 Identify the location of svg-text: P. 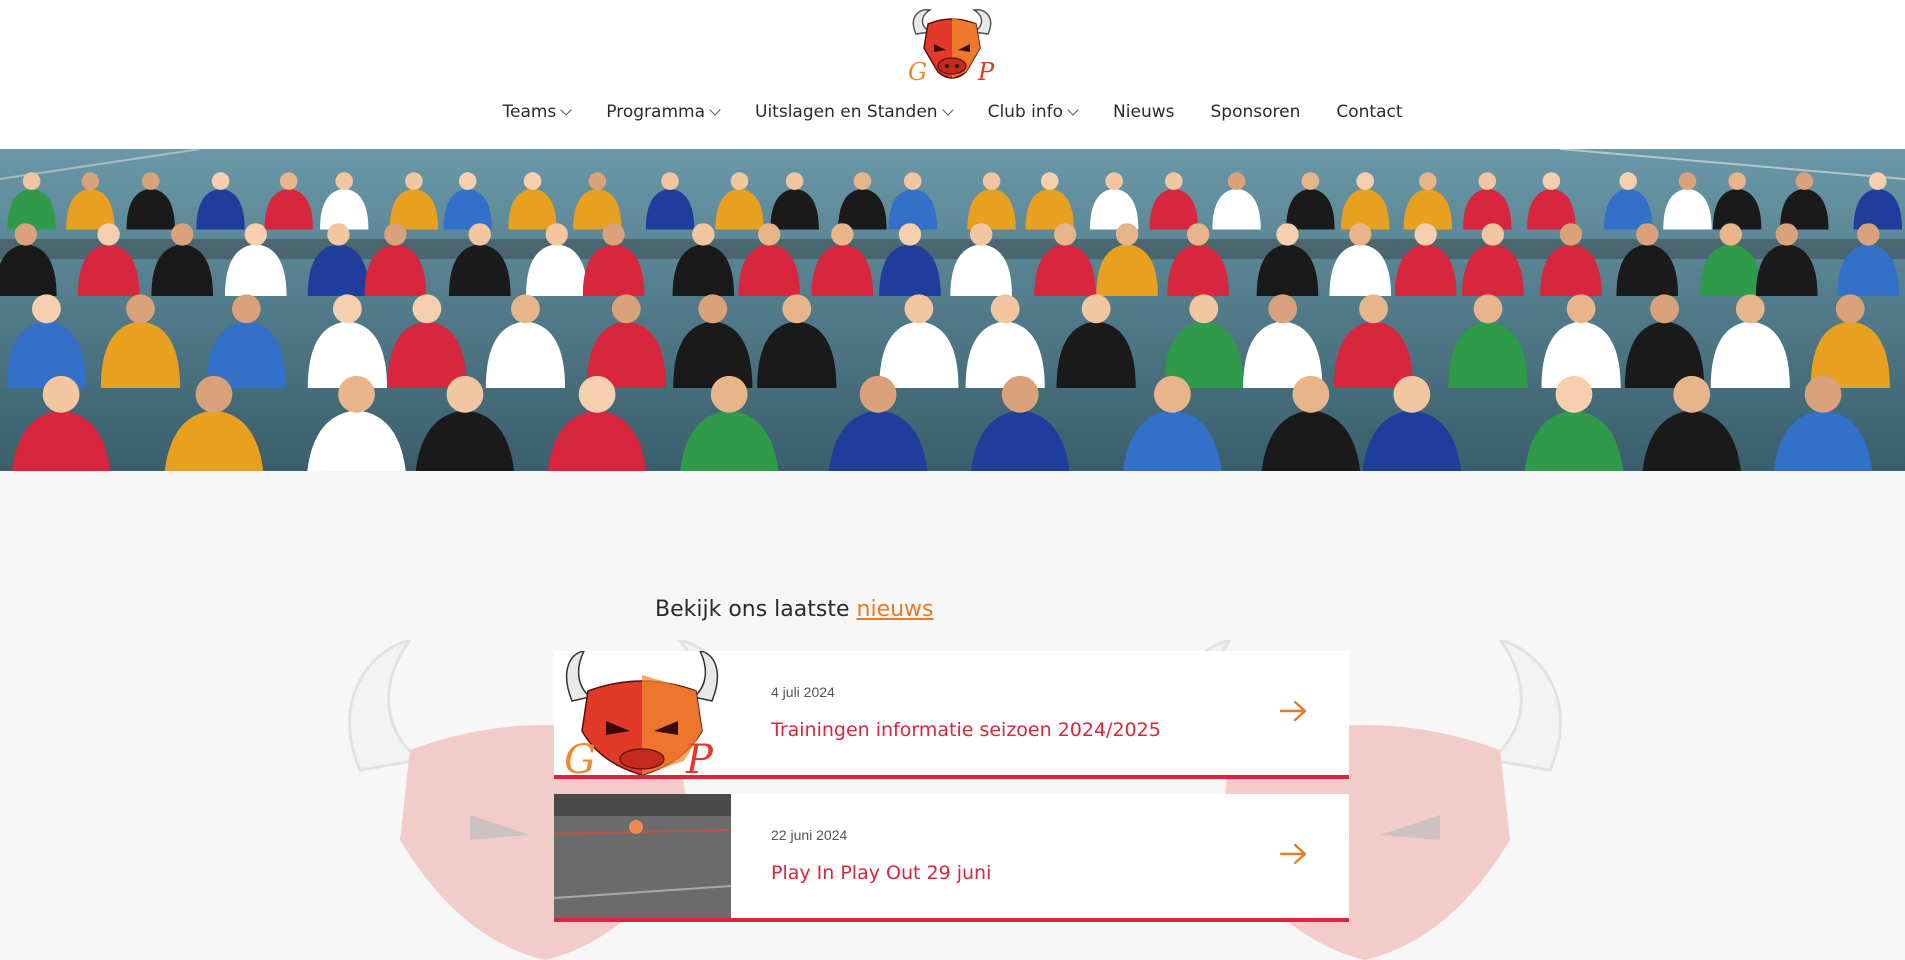
(699, 756).